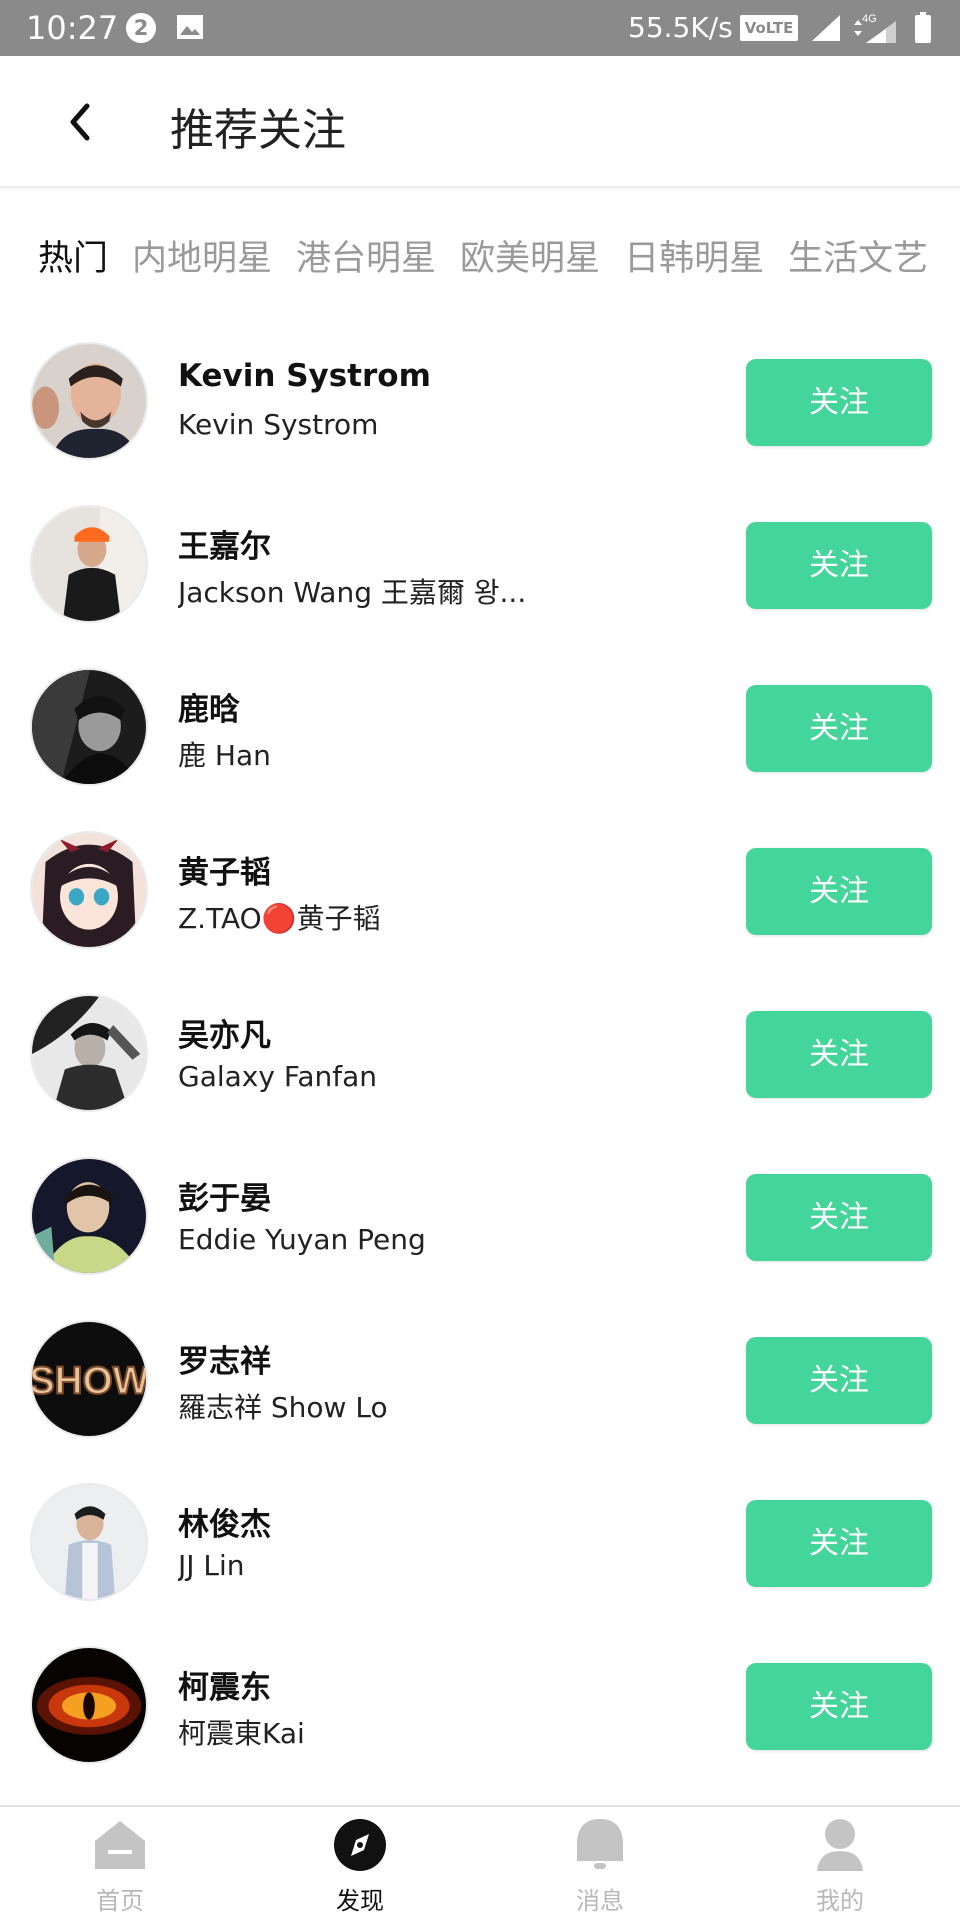 This screenshot has height=1920, width=960. What do you see at coordinates (278, 424) in the screenshot?
I see `user-subtitle: Kevin Systrom` at bounding box center [278, 424].